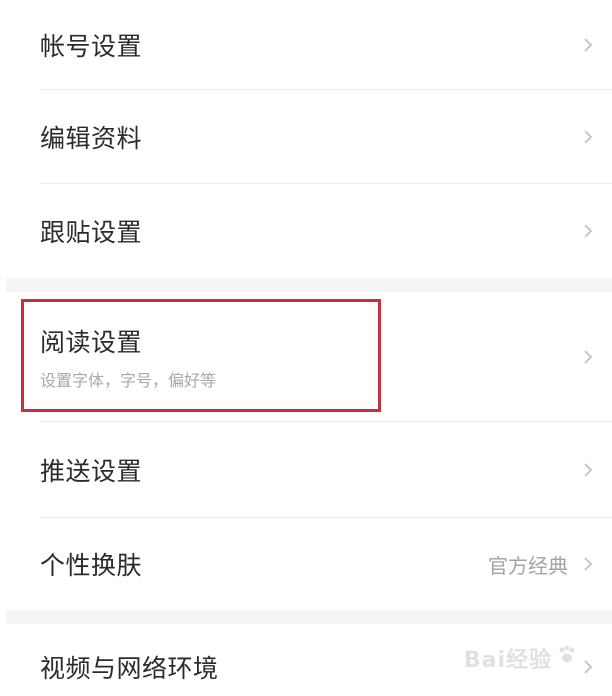  Describe the element at coordinates (306, 45) in the screenshot. I see `account-settings-row: 帐号设置` at that location.